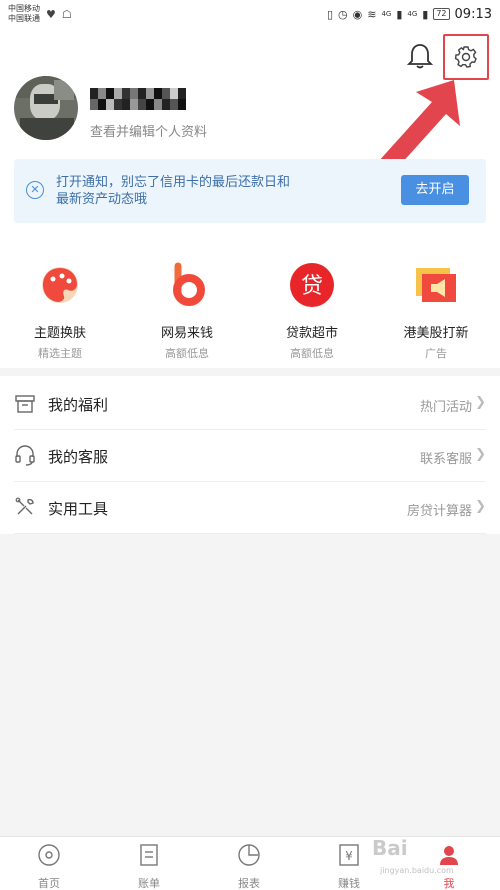  I want to click on feature-wangyi: 网易来钱 高额低息, so click(187, 311).